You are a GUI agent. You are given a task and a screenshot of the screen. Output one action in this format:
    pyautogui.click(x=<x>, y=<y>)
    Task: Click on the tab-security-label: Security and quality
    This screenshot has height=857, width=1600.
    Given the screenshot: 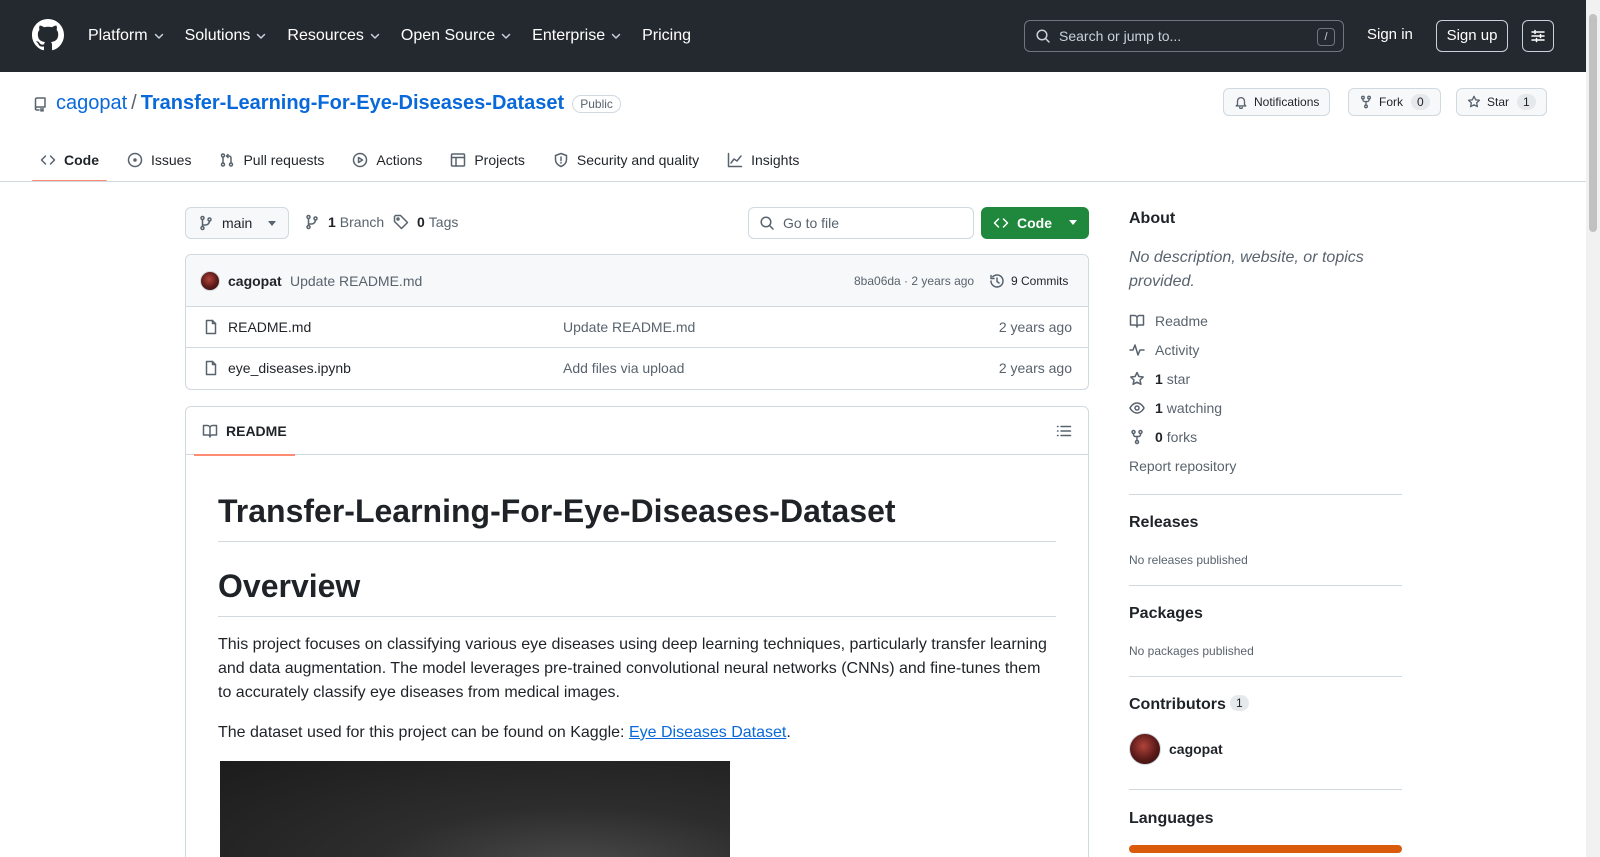 What is the action you would take?
    pyautogui.click(x=638, y=160)
    